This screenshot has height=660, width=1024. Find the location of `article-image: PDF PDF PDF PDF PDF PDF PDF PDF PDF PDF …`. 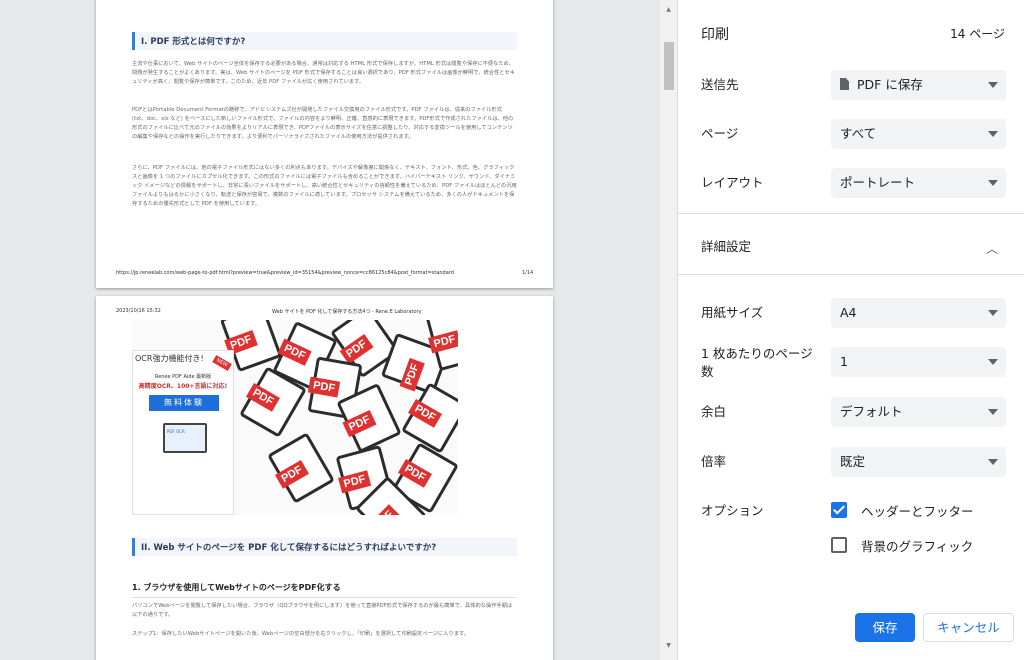

article-image: PDF PDF PDF PDF PDF PDF PDF PDF PDF PDF … is located at coordinates (295, 417).